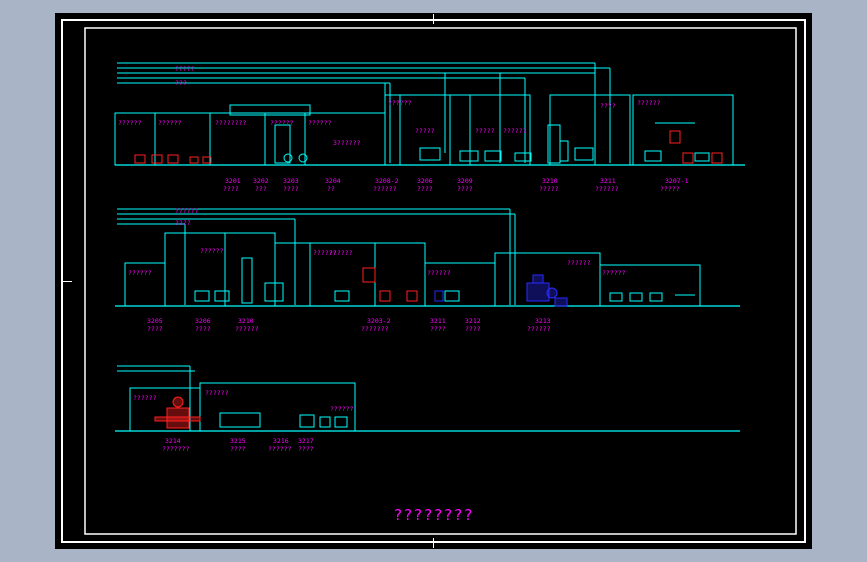 The image size is (867, 562). What do you see at coordinates (187, 211) in the screenshot?
I see `row2-extra-label: ??????` at bounding box center [187, 211].